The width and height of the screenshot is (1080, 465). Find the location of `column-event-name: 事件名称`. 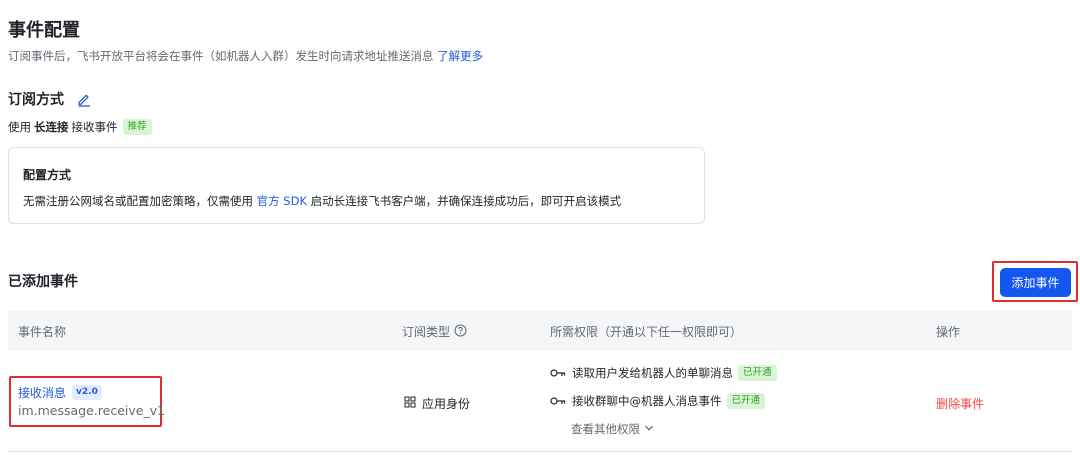

column-event-name: 事件名称 is located at coordinates (42, 332).